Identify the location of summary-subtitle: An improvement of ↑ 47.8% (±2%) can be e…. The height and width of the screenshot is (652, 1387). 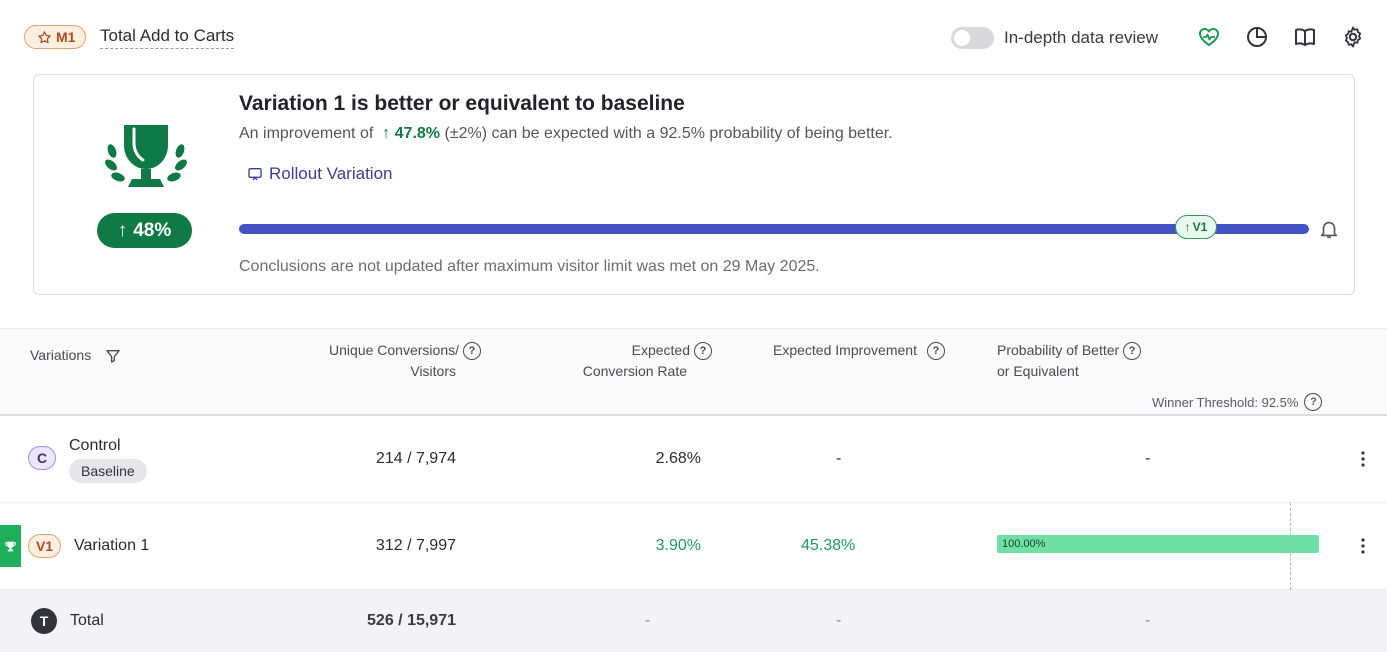
(566, 134).